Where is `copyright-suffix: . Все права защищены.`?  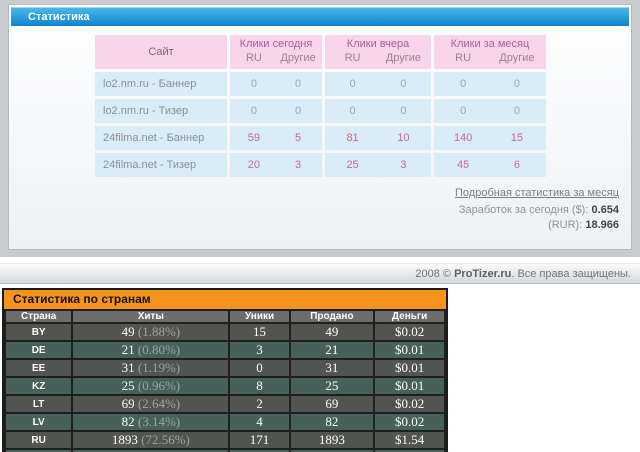
copyright-suffix: . Все права защищены. is located at coordinates (571, 274).